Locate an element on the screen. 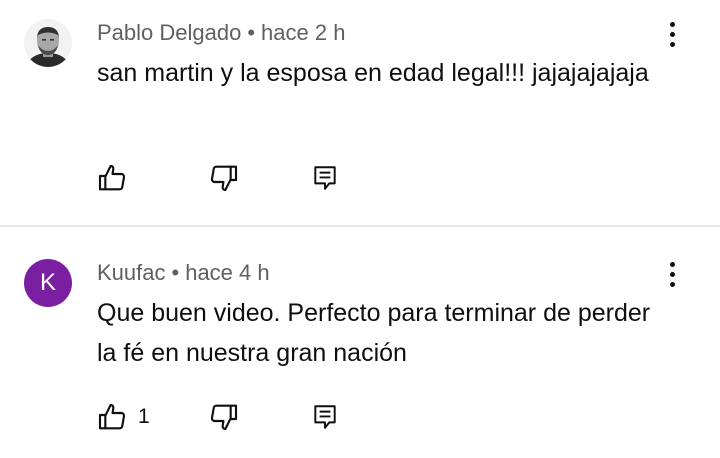 This screenshot has width=720, height=458. like-button is located at coordinates (117, 178).